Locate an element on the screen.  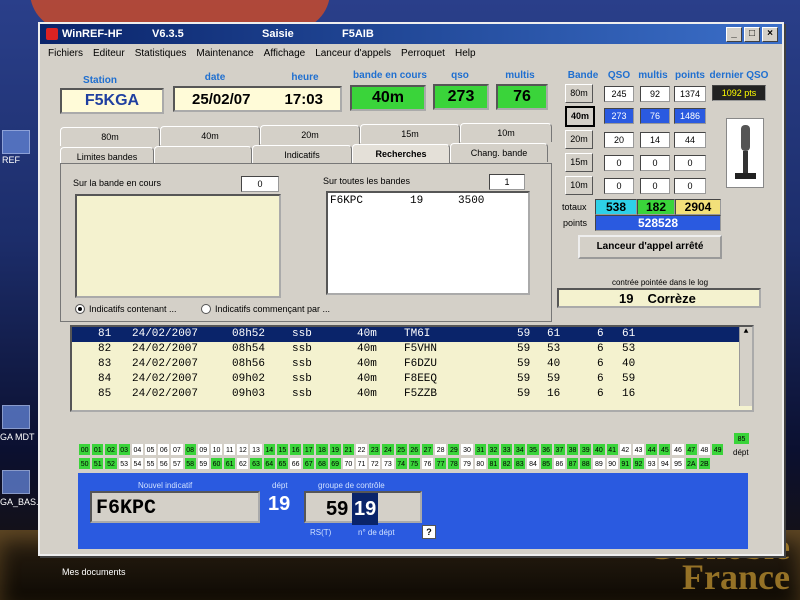
dept-cell: 19 is located at coordinates (335, 449).